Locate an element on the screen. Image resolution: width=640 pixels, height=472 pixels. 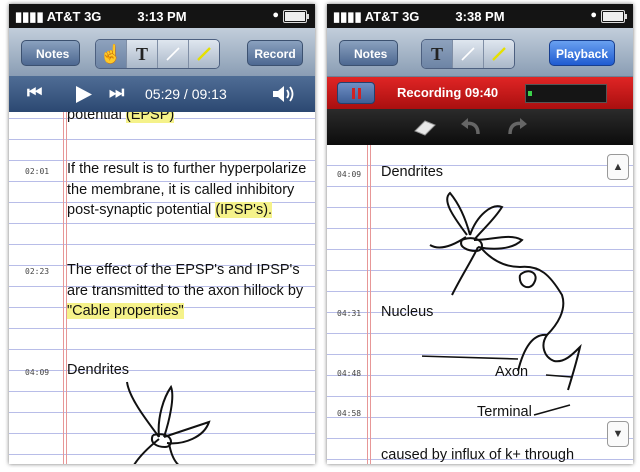
status-time: 3:13 PM is located at coordinates (162, 16).